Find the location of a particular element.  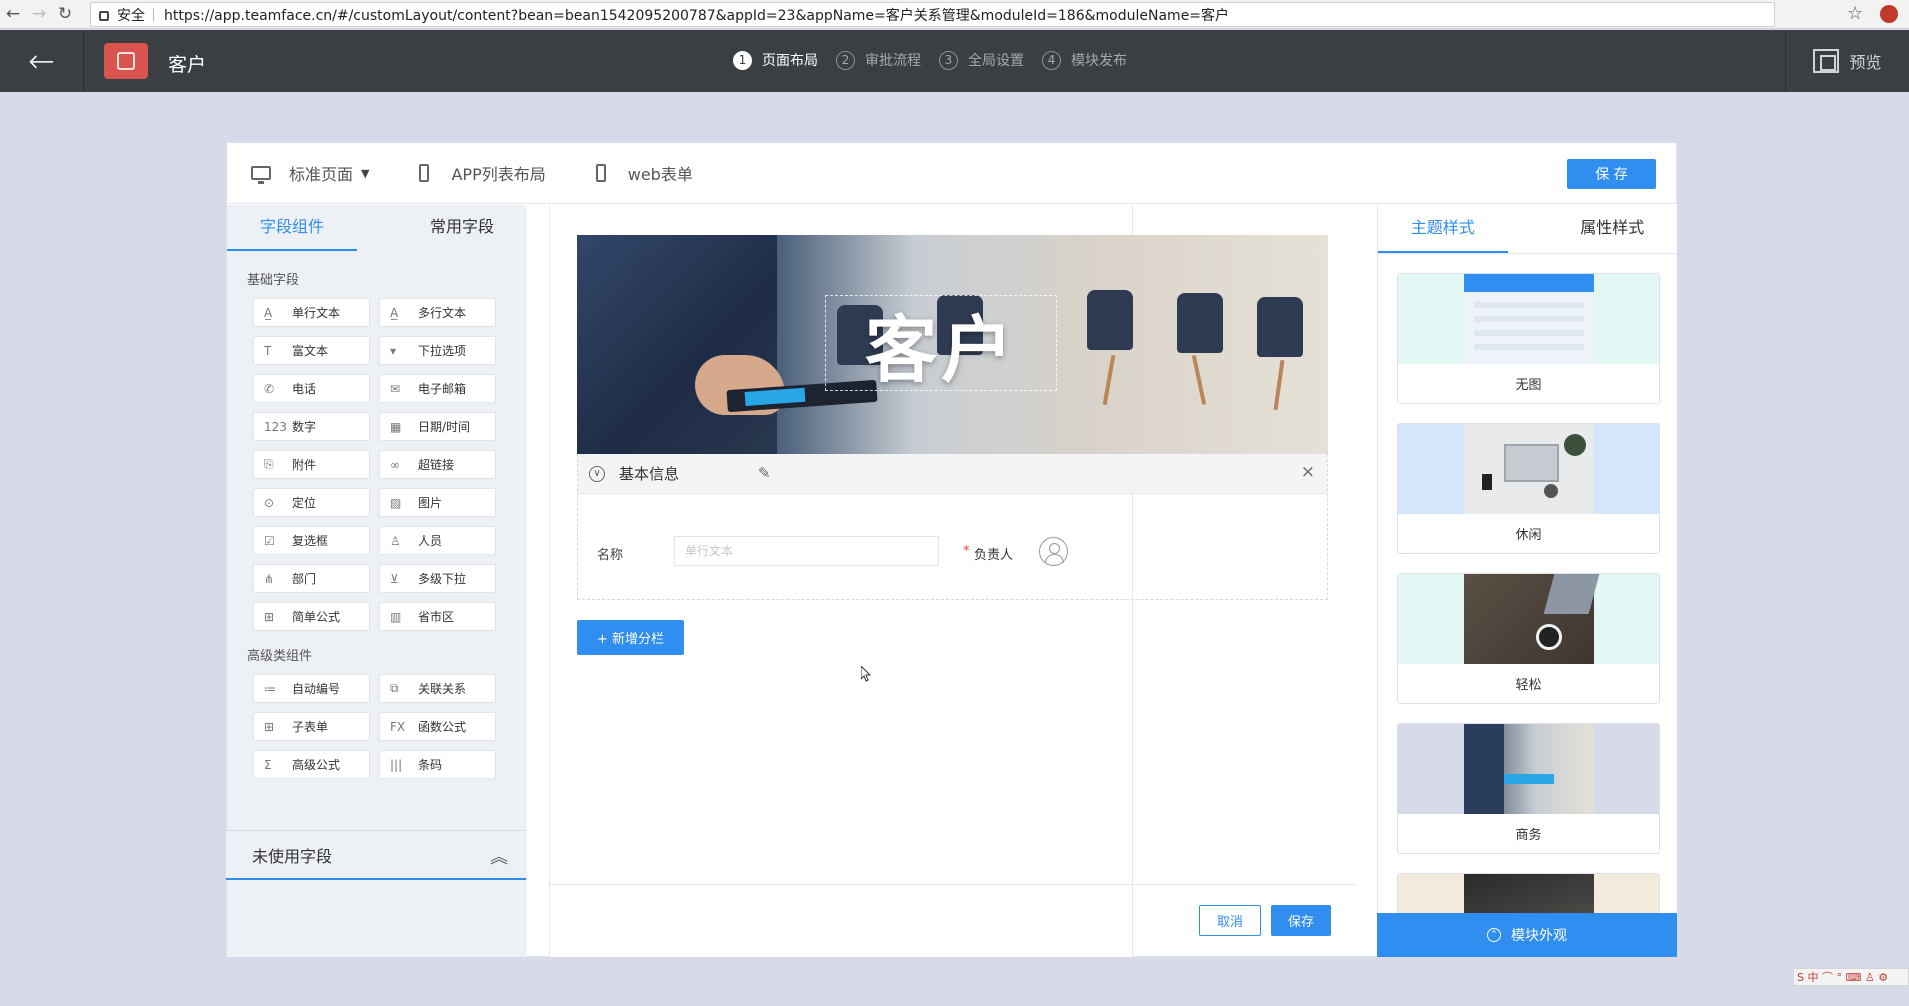

field-type-icon: ∞ is located at coordinates (395, 464).